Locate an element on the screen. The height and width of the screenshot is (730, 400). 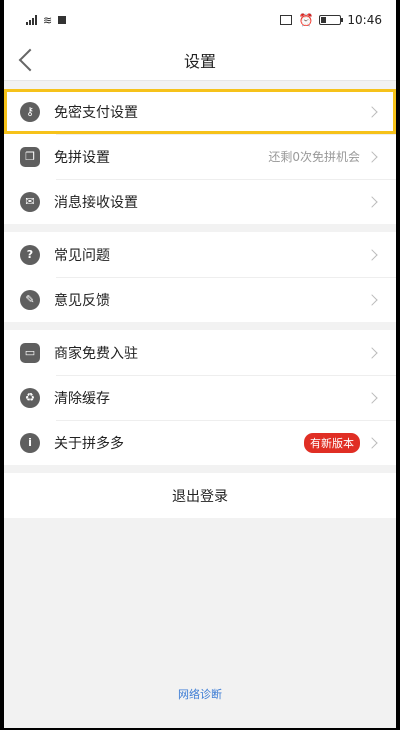
page-title: 设置 is located at coordinates (199, 61).